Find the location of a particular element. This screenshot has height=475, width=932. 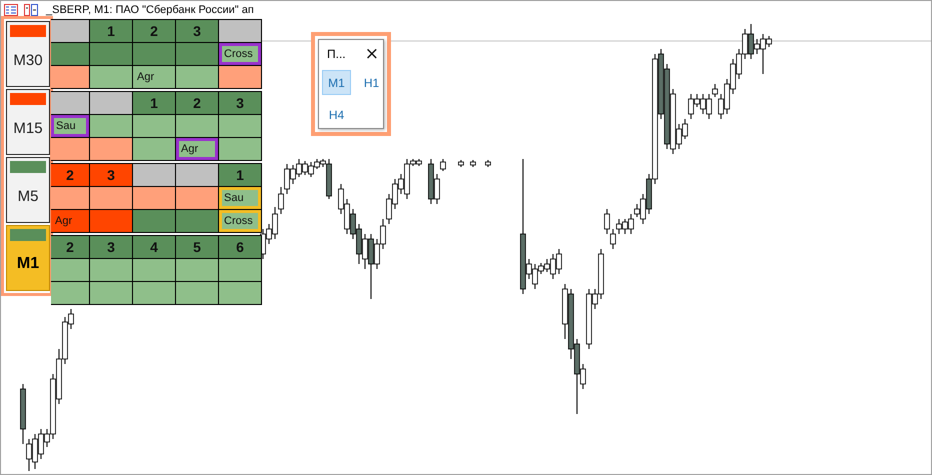

close-button: × is located at coordinates (371, 54).